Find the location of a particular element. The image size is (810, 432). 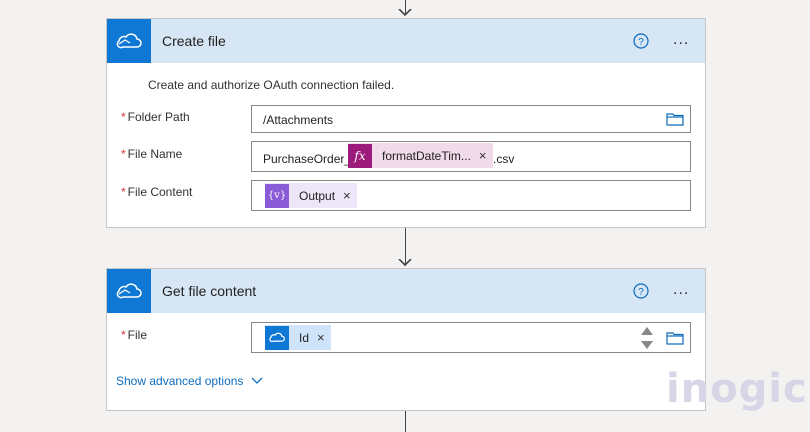

spinner-arrows-icon is located at coordinates (647, 338).